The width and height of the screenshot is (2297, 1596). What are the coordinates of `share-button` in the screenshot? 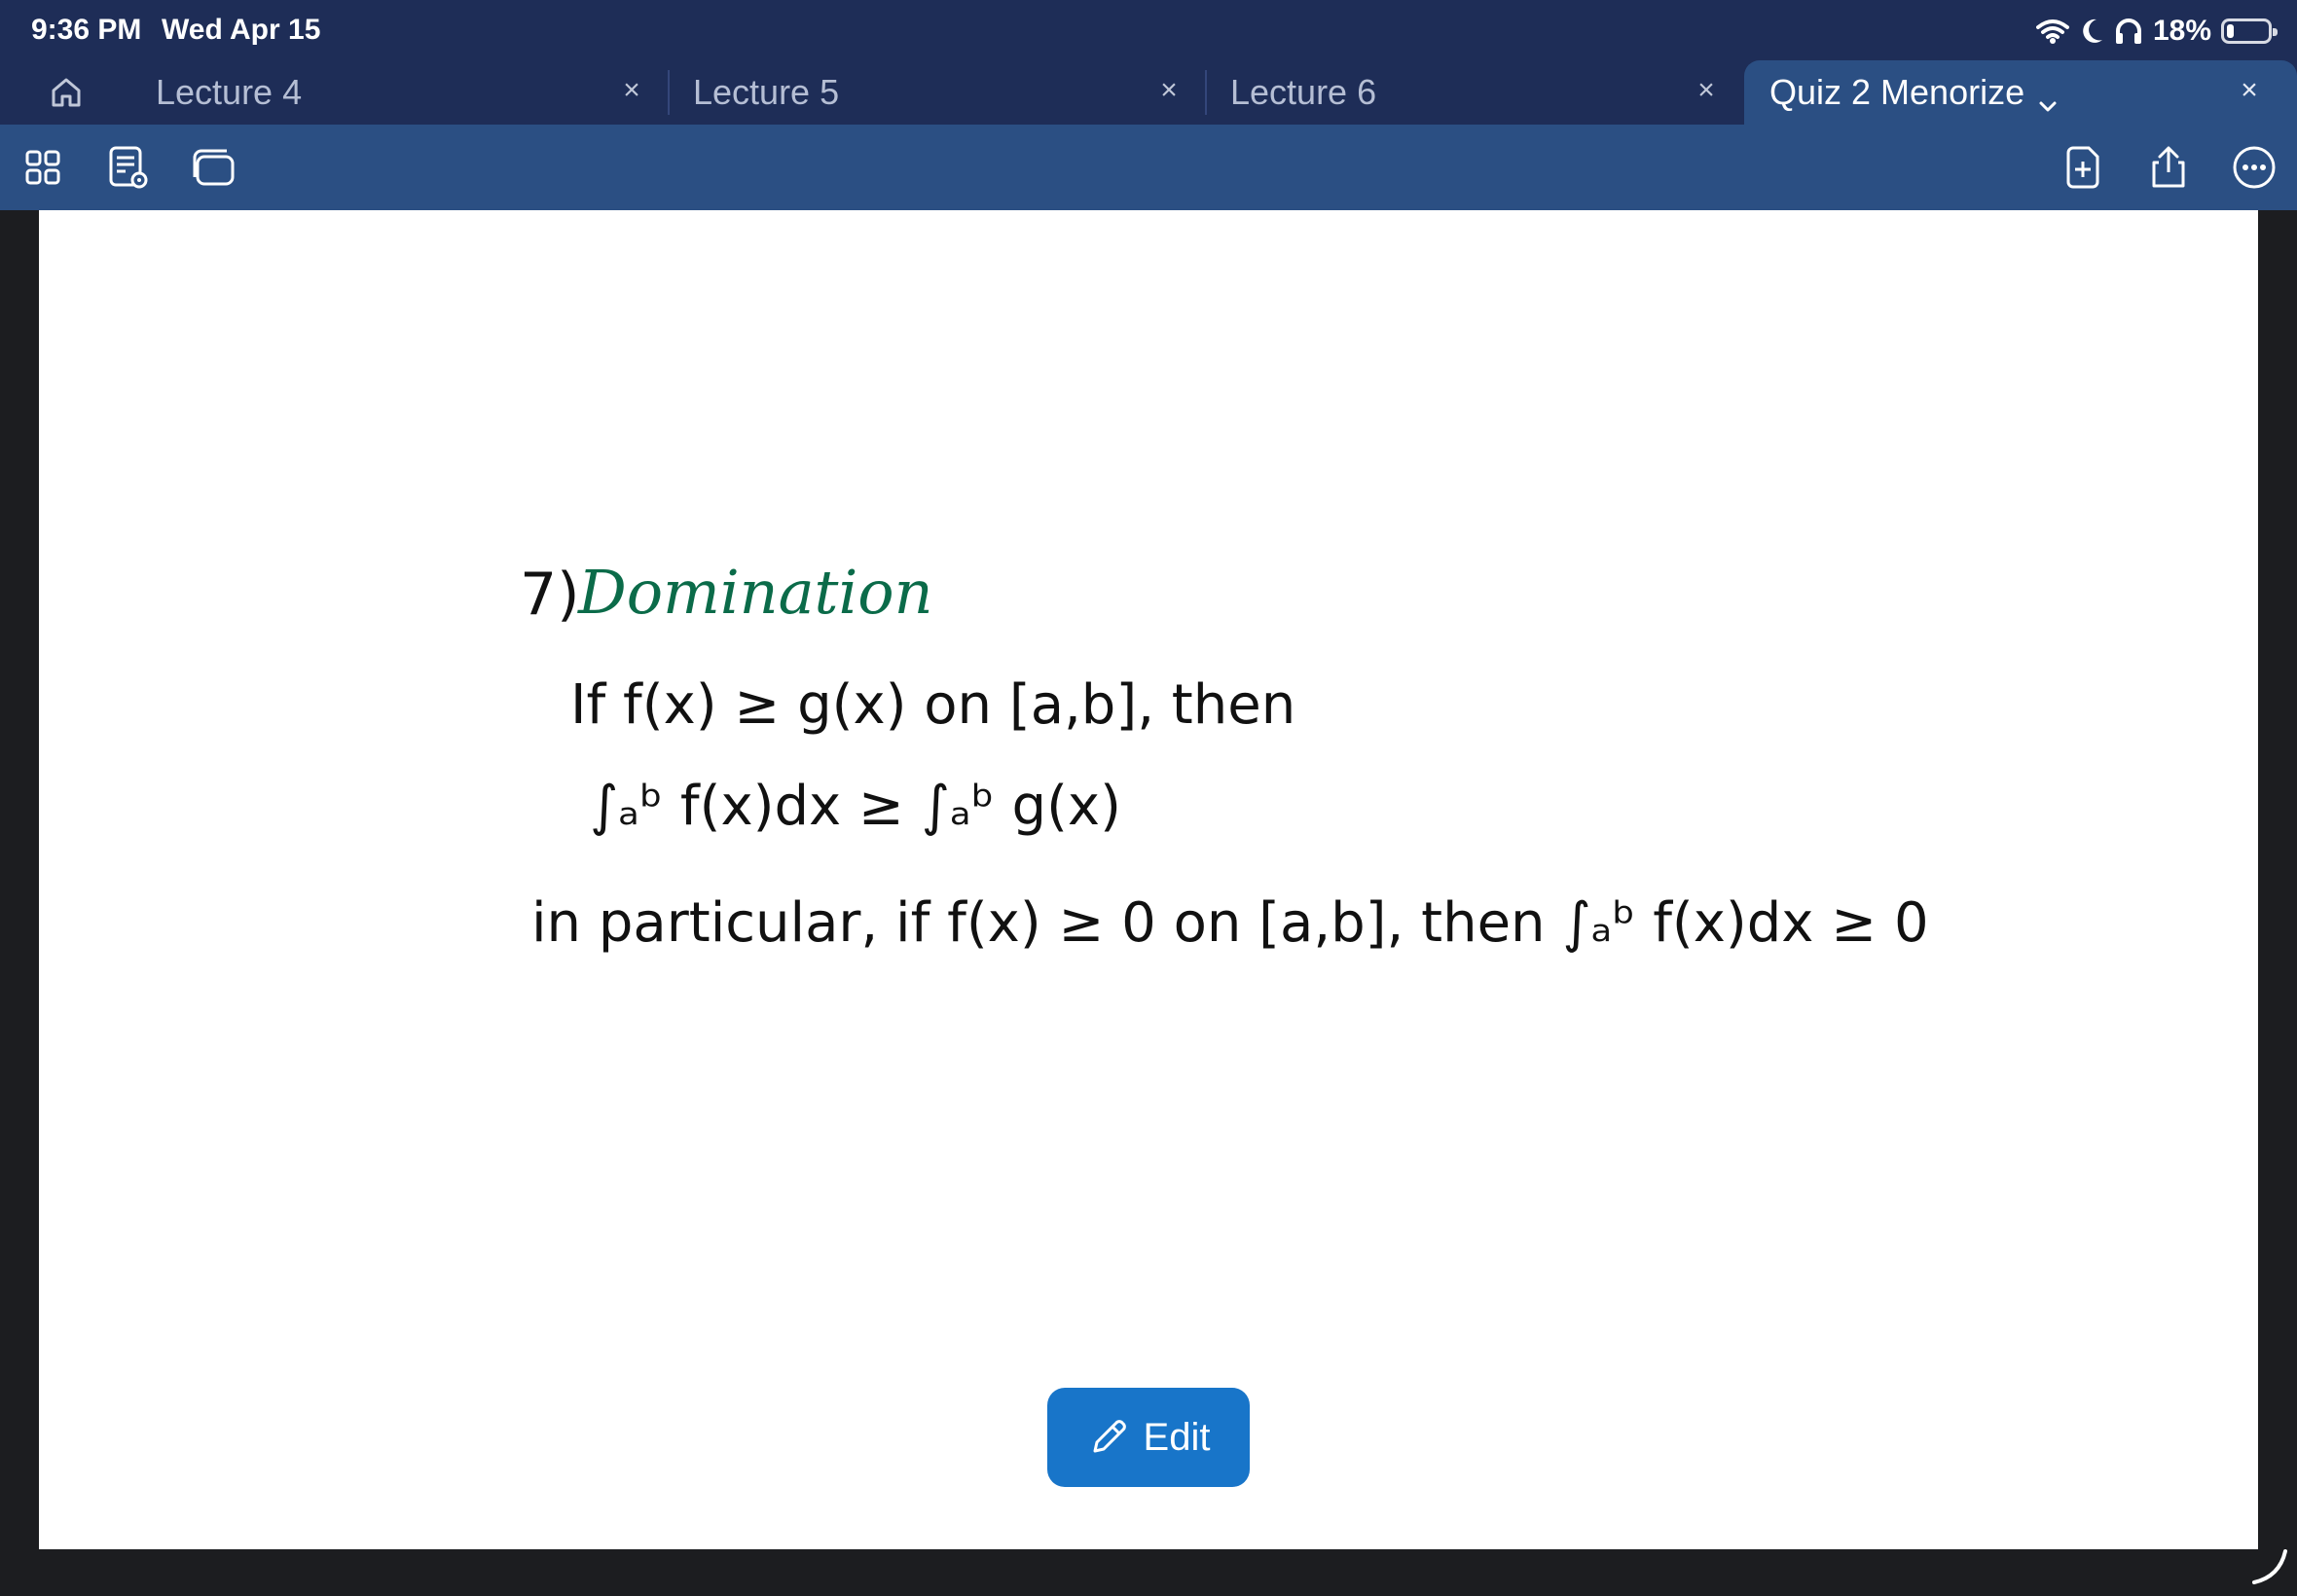 It's located at (2168, 168).